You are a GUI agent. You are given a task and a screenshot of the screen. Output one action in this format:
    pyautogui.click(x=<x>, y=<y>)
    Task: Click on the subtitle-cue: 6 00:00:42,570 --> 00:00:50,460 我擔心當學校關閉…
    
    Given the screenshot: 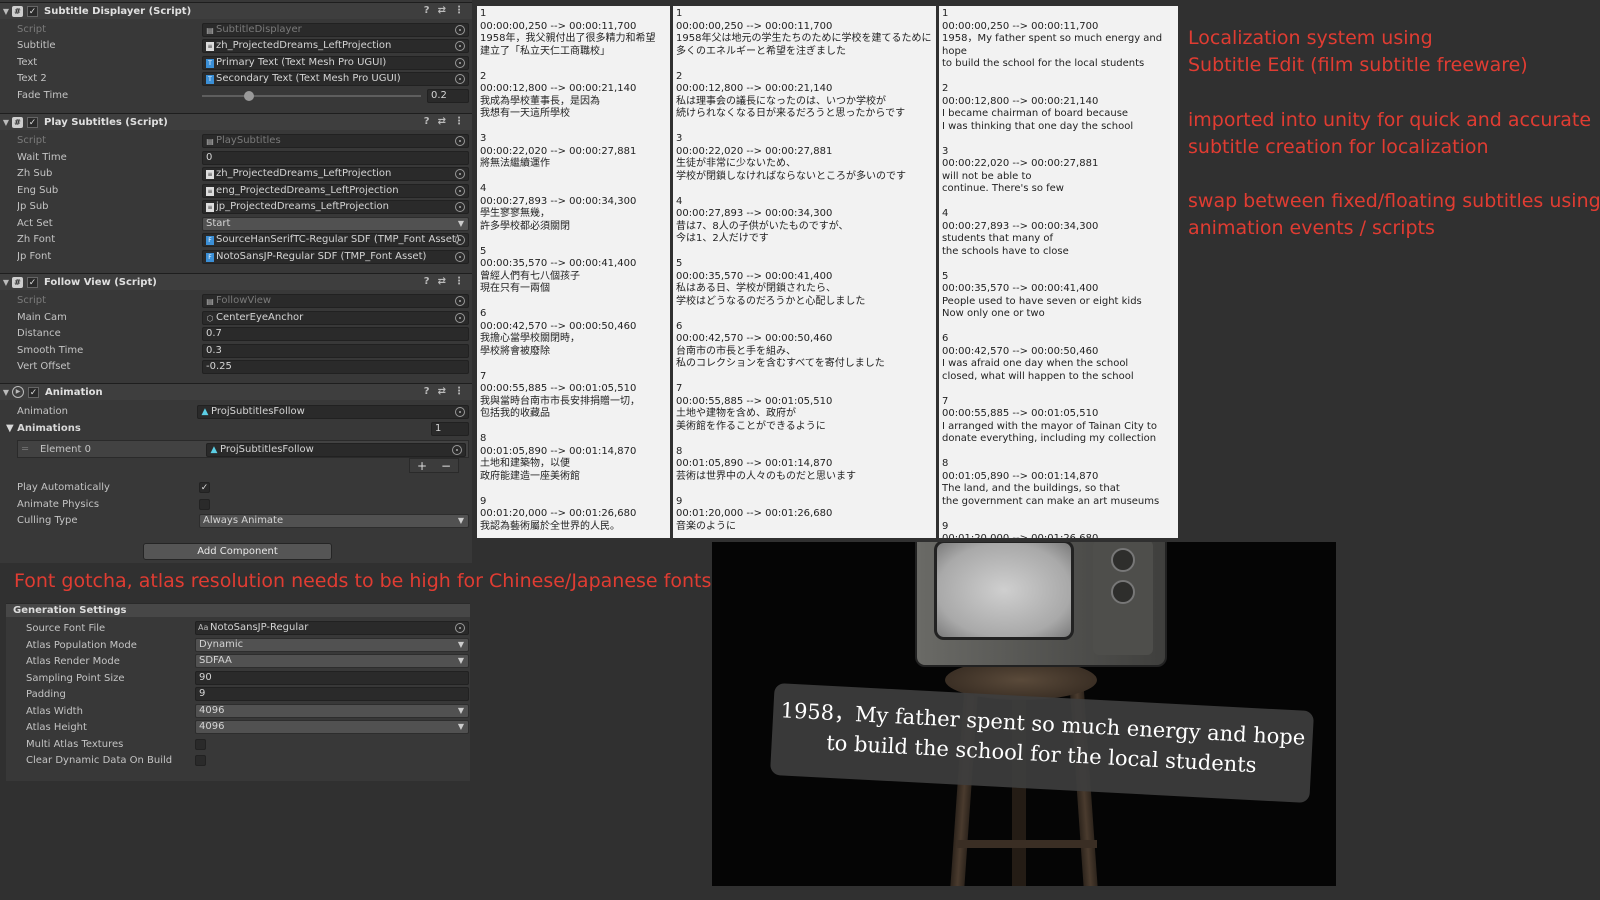 What is the action you would take?
    pyautogui.click(x=558, y=332)
    